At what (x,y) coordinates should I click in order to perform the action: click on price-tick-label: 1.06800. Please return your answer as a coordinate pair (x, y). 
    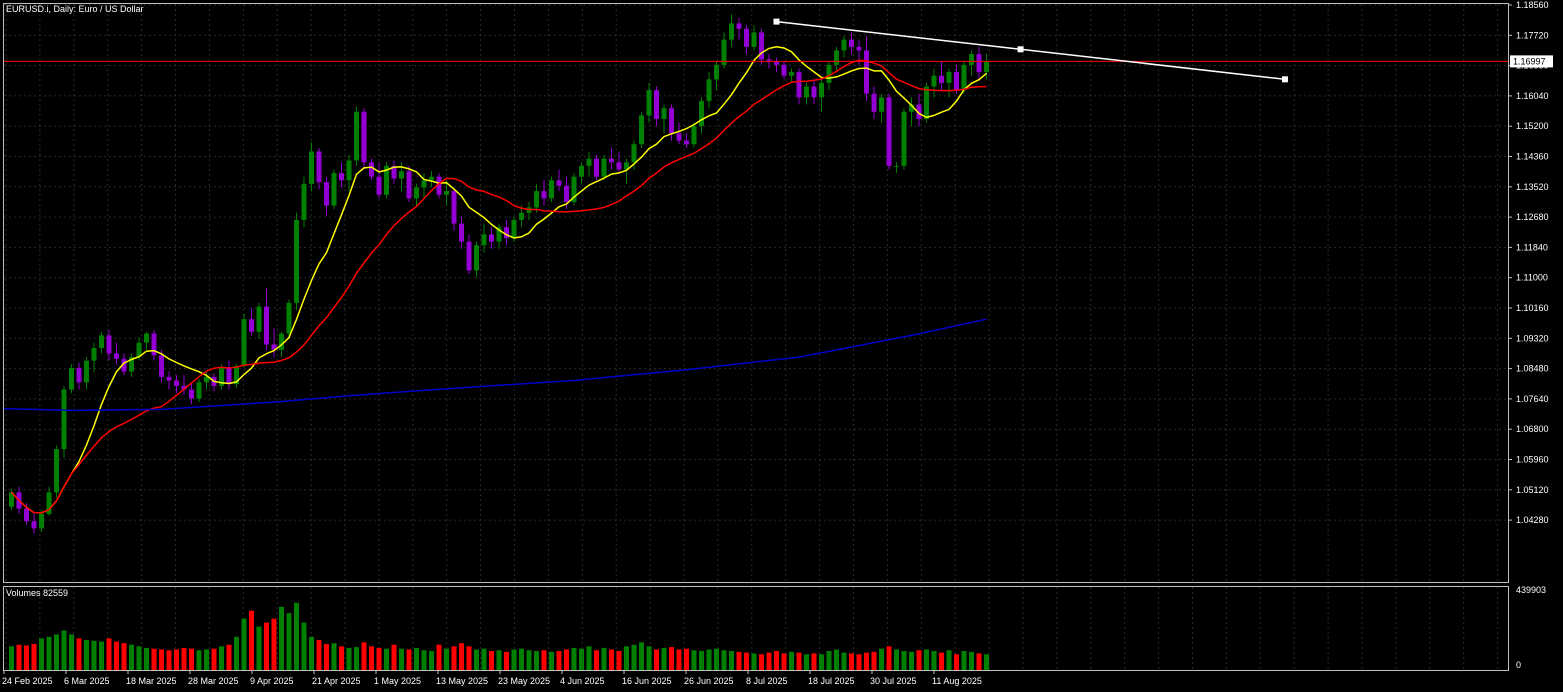
    Looking at the image, I should click on (1532, 429).